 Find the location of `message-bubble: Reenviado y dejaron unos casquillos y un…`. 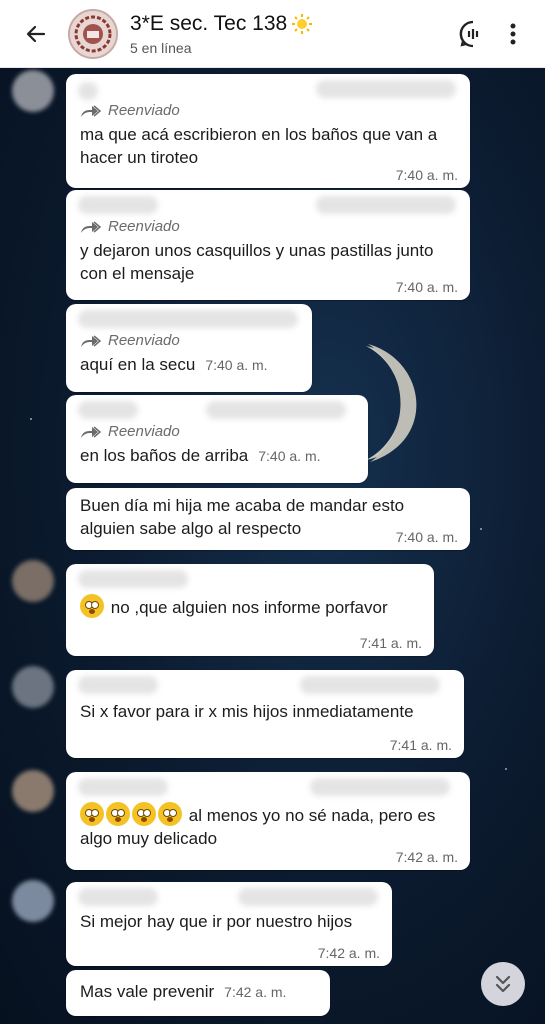

message-bubble: Reenviado y dejaron unos casquillos y un… is located at coordinates (268, 245).